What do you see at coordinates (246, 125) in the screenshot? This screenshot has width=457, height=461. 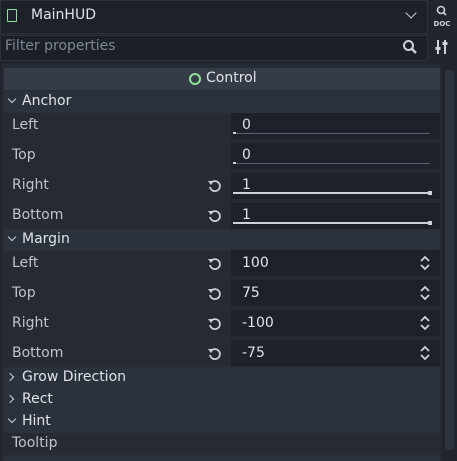 I see `anchor-left-value: 0` at bounding box center [246, 125].